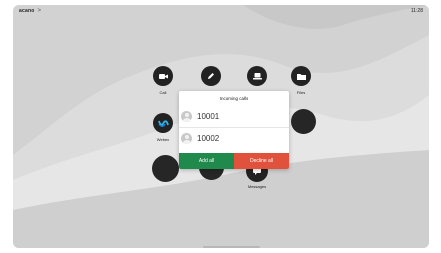 This screenshot has width=441, height=253. Describe the element at coordinates (27, 11) in the screenshot. I see `brand-name: acano` at that location.